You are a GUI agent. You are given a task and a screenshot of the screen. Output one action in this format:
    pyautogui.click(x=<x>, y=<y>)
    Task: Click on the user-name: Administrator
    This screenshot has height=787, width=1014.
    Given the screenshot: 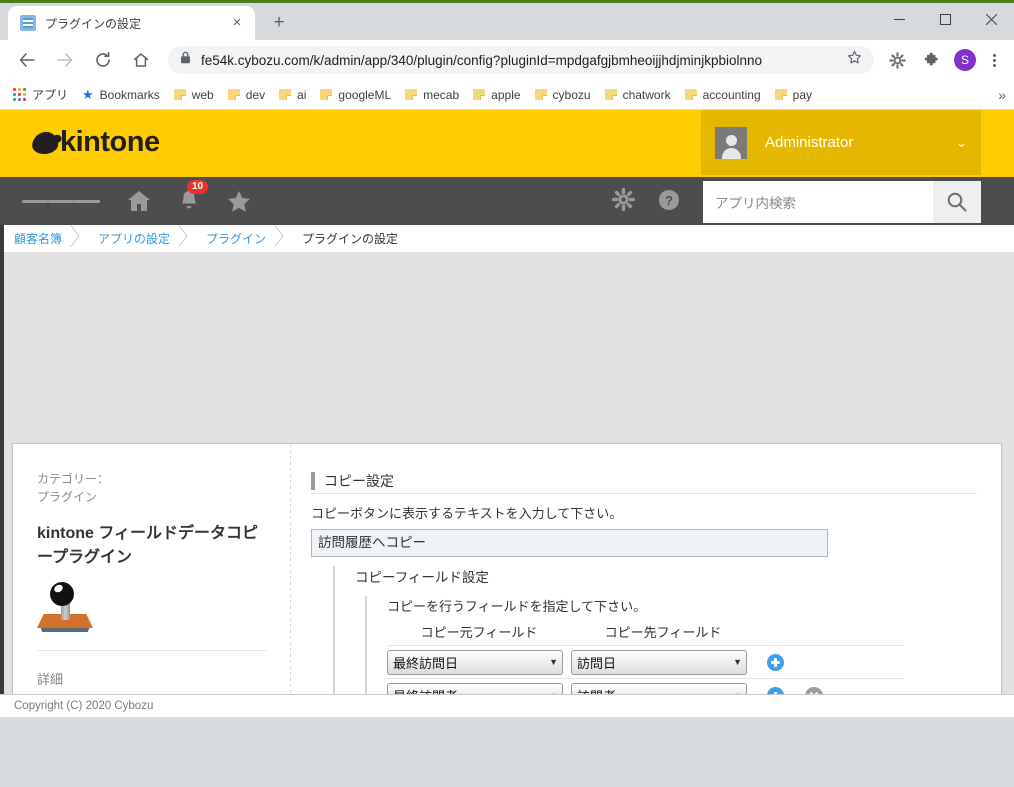 What is the action you would take?
    pyautogui.click(x=809, y=142)
    